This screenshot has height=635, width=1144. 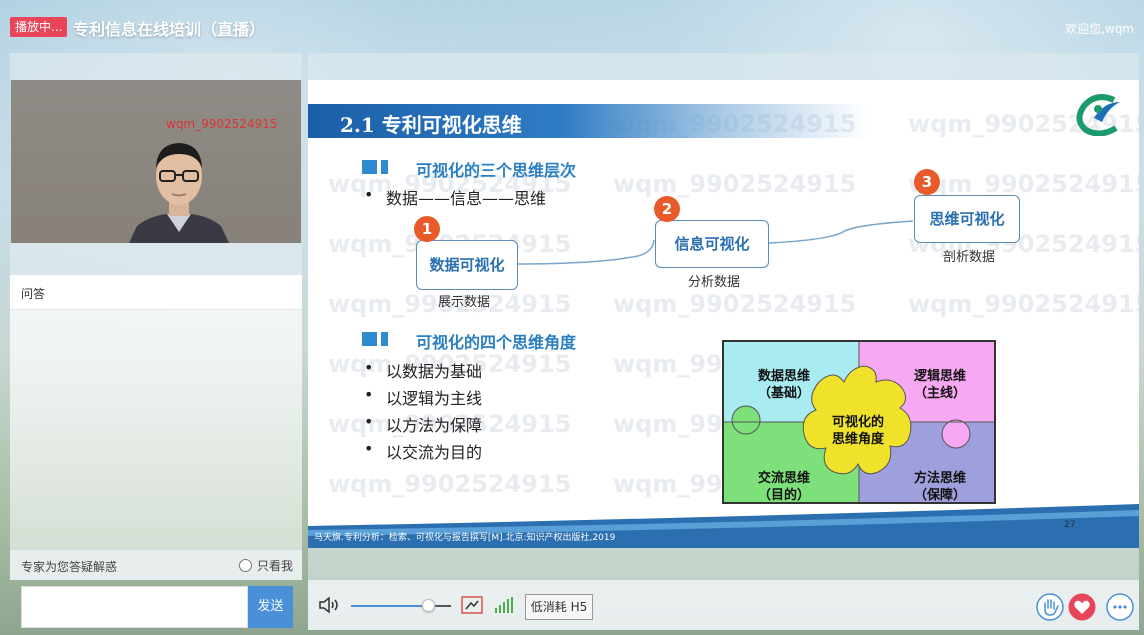 I want to click on volume-icon, so click(x=330, y=605).